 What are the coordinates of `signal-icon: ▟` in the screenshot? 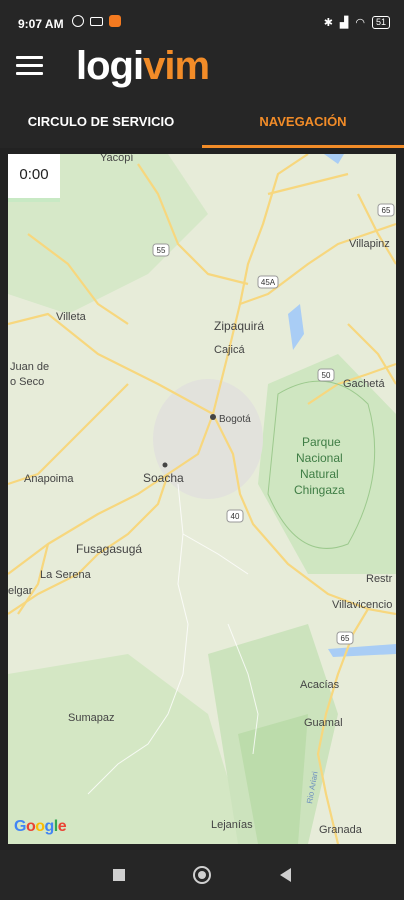 It's located at (344, 23).